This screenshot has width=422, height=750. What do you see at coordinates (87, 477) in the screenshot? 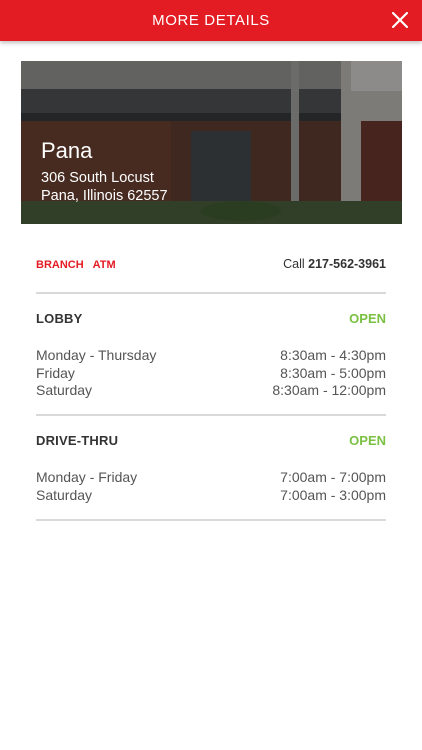
I see `hours-days: Monday - Friday` at bounding box center [87, 477].